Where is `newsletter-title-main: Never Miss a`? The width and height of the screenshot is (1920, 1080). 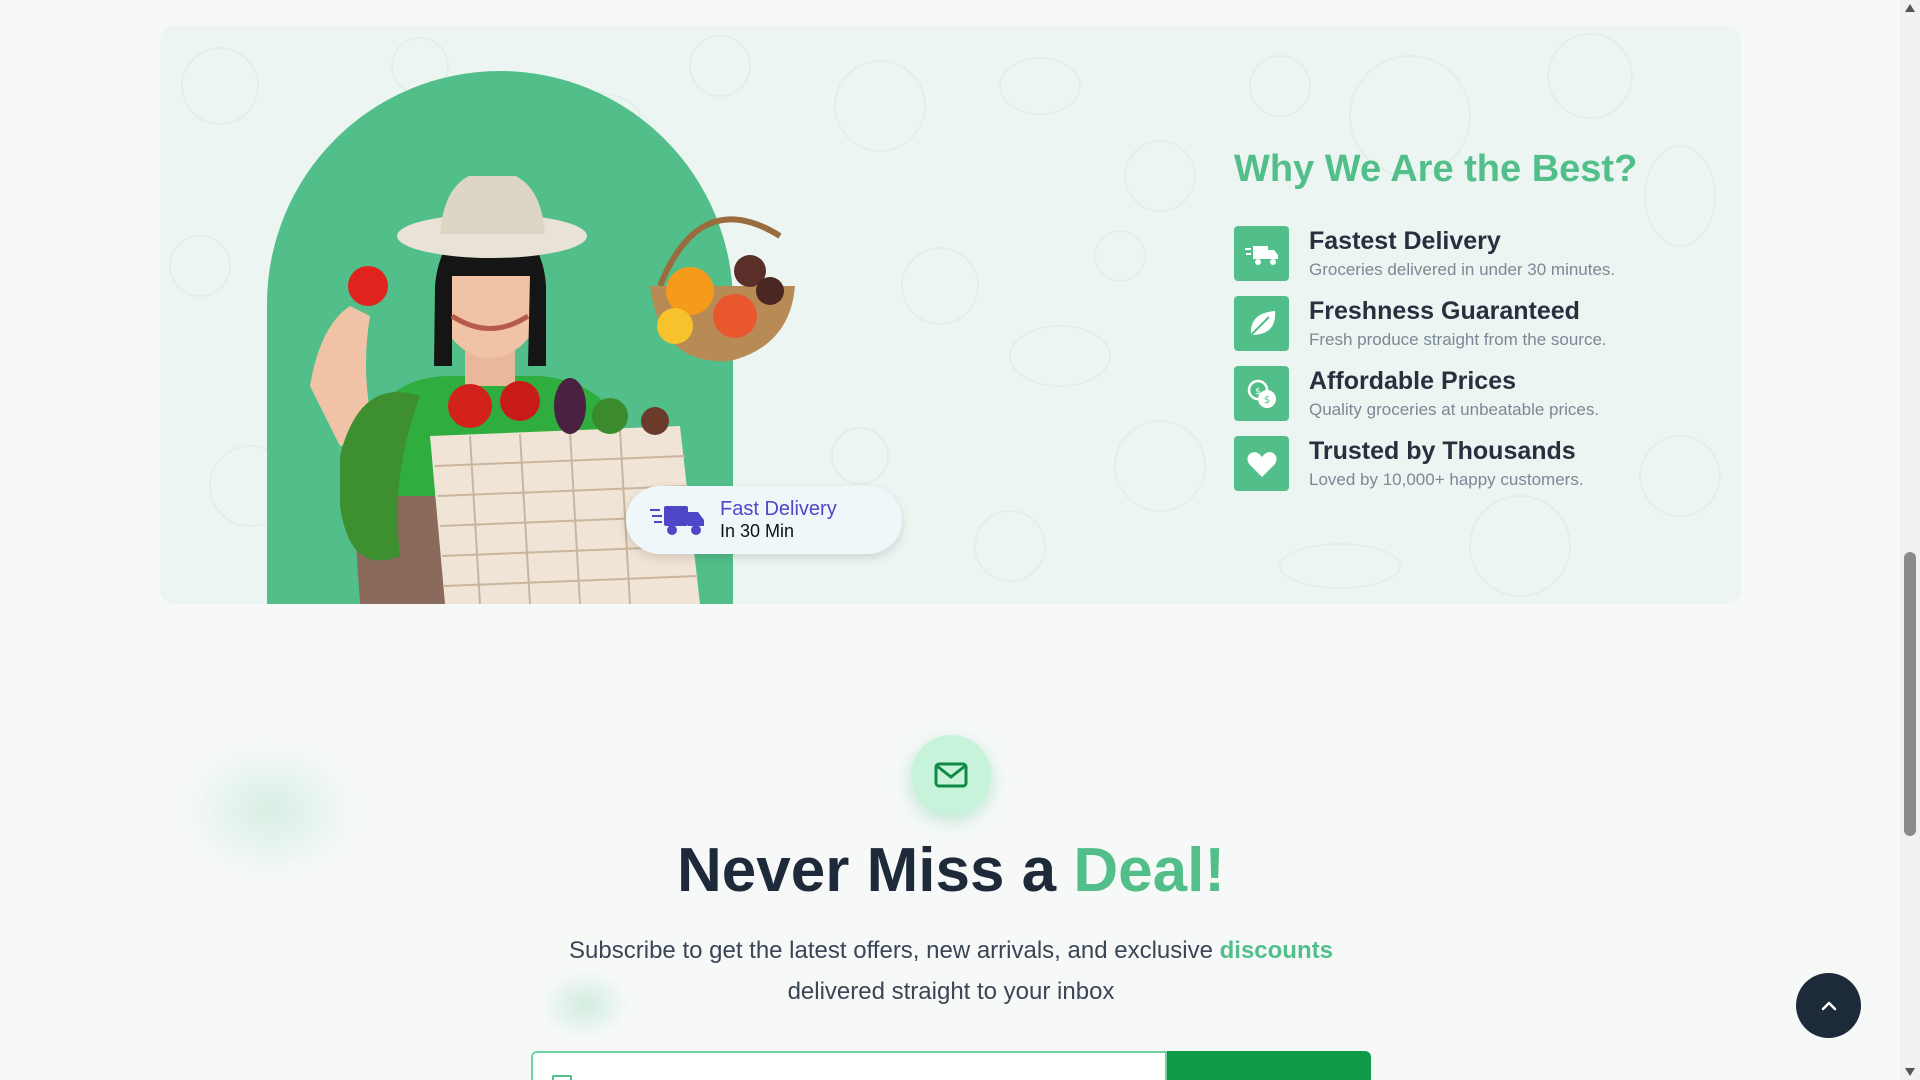
newsletter-title-main: Never Miss a is located at coordinates (875, 870).